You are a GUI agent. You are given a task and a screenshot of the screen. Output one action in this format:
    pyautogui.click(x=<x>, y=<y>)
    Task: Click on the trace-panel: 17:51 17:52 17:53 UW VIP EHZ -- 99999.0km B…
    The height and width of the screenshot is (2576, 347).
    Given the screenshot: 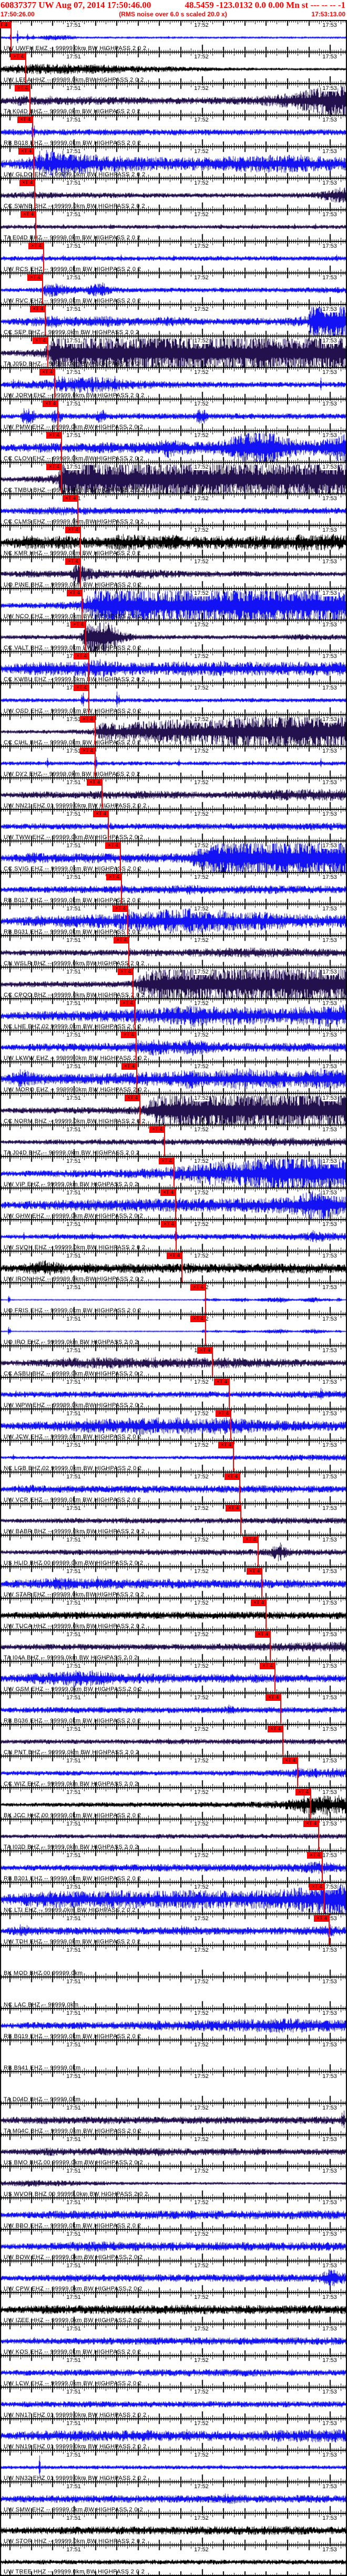 What is the action you would take?
    pyautogui.click(x=173, y=1172)
    